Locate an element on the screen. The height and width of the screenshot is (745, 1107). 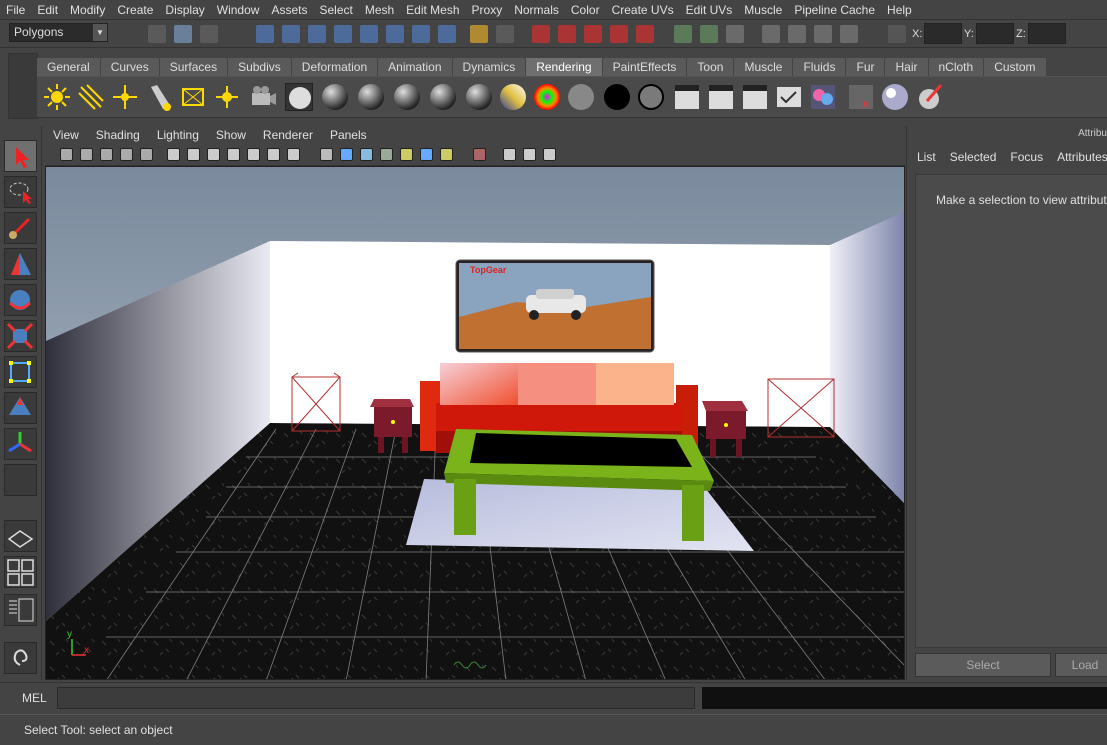
vp-menu-panels: Panels is located at coordinates (349, 135).